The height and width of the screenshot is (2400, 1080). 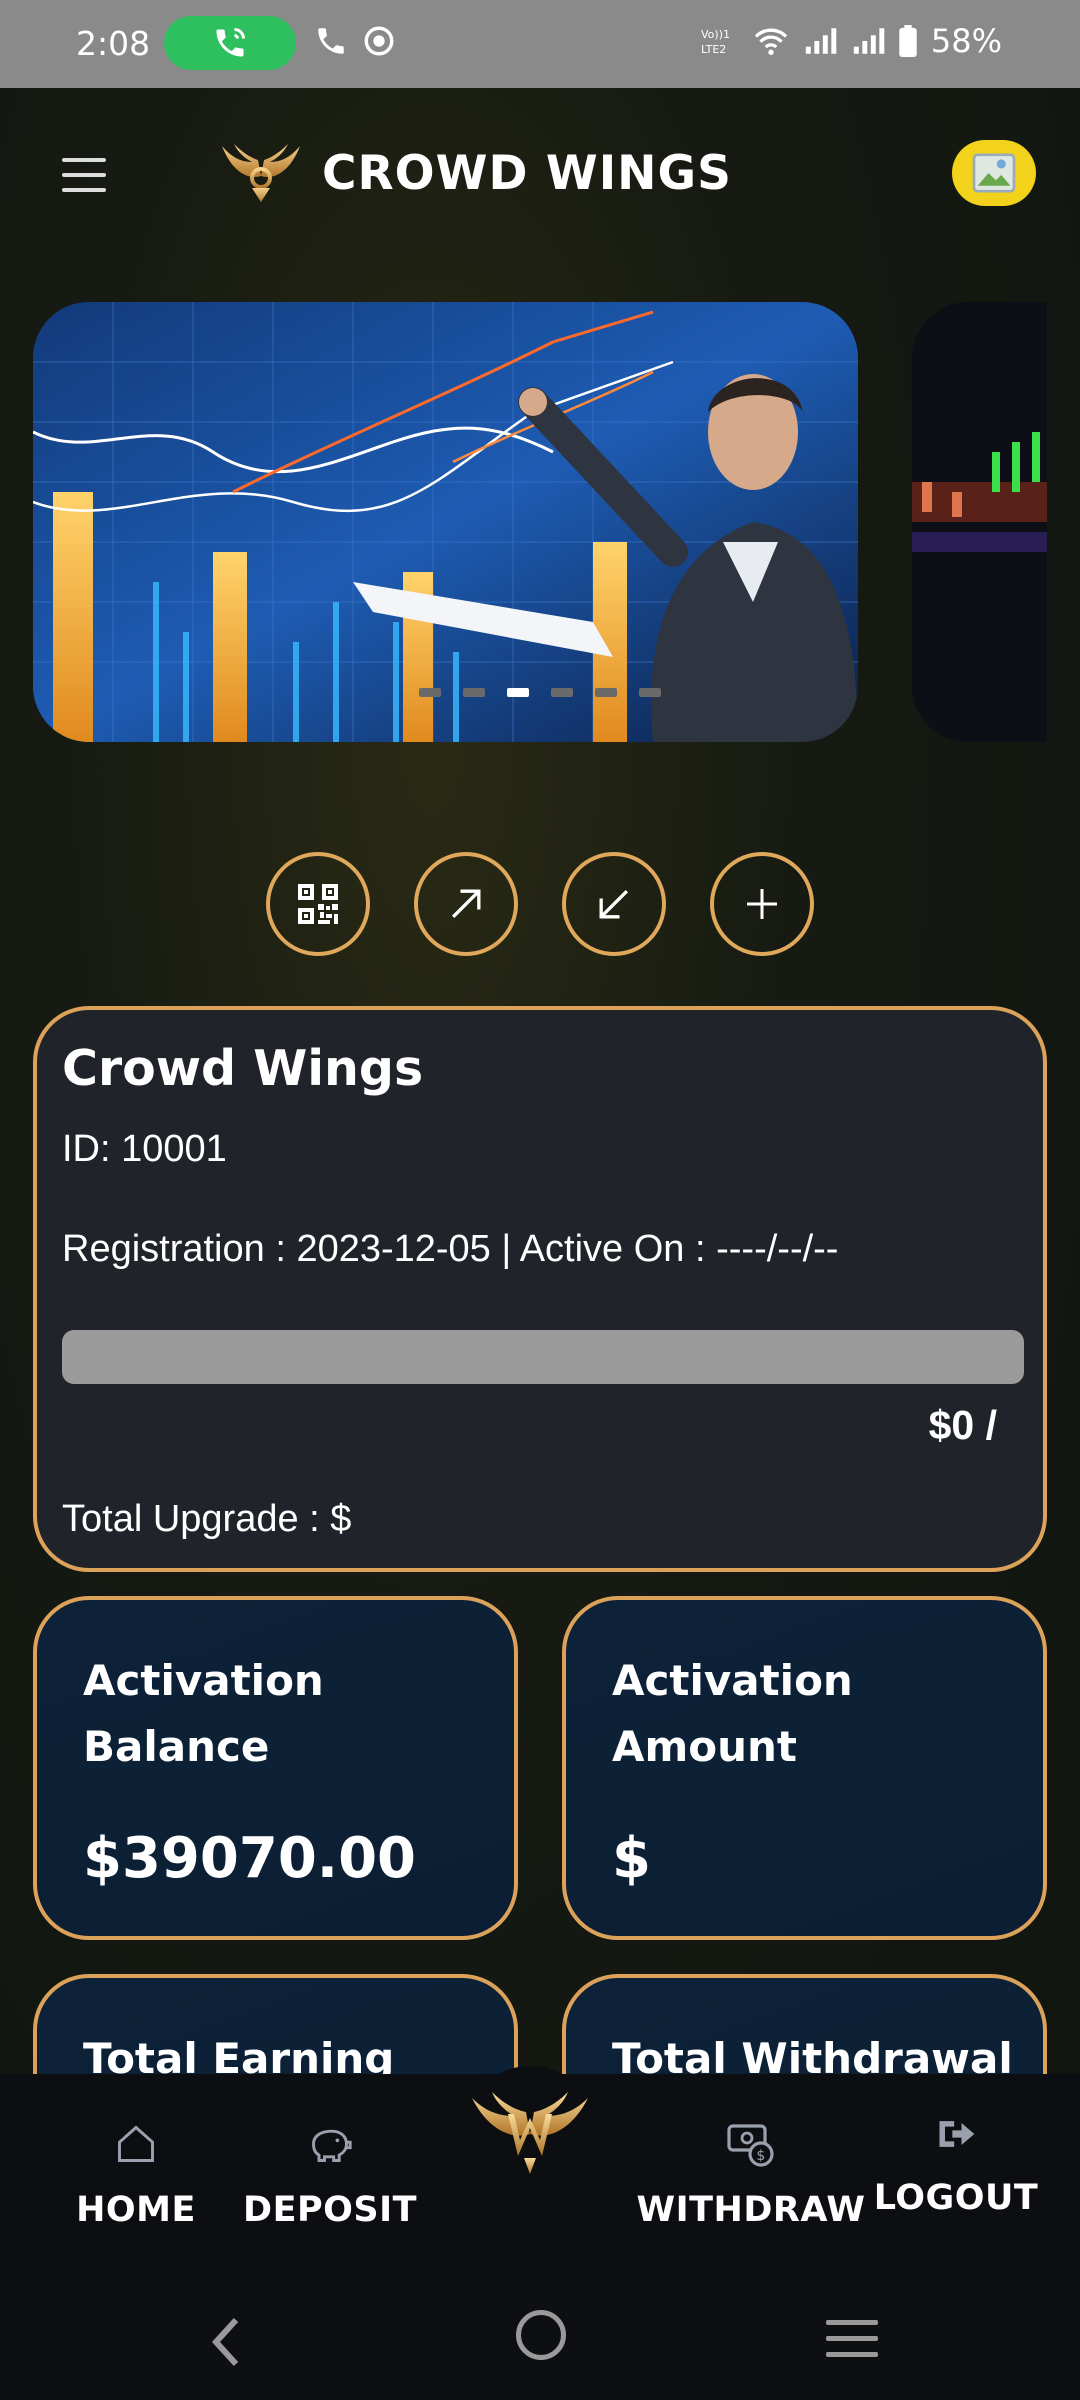 I want to click on nav-deposit-label: DEPOSIT, so click(x=330, y=2210).